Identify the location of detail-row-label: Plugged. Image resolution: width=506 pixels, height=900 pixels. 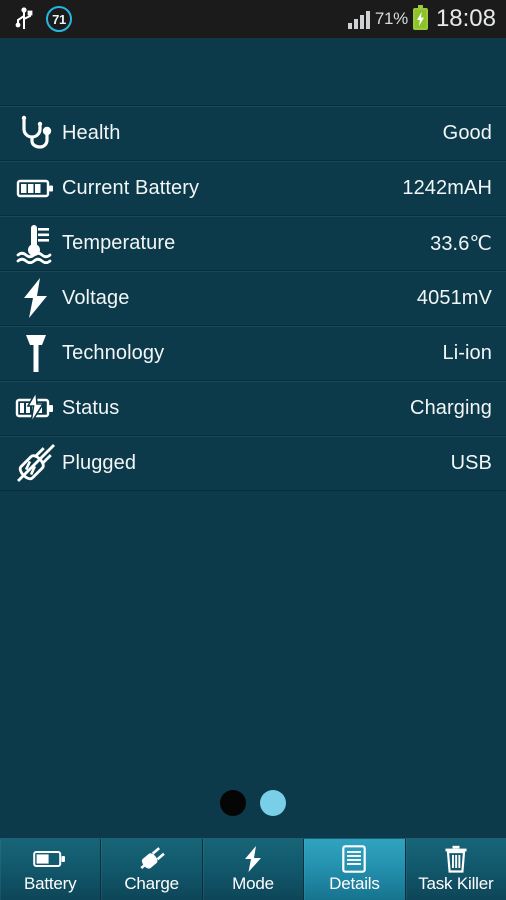
(99, 462).